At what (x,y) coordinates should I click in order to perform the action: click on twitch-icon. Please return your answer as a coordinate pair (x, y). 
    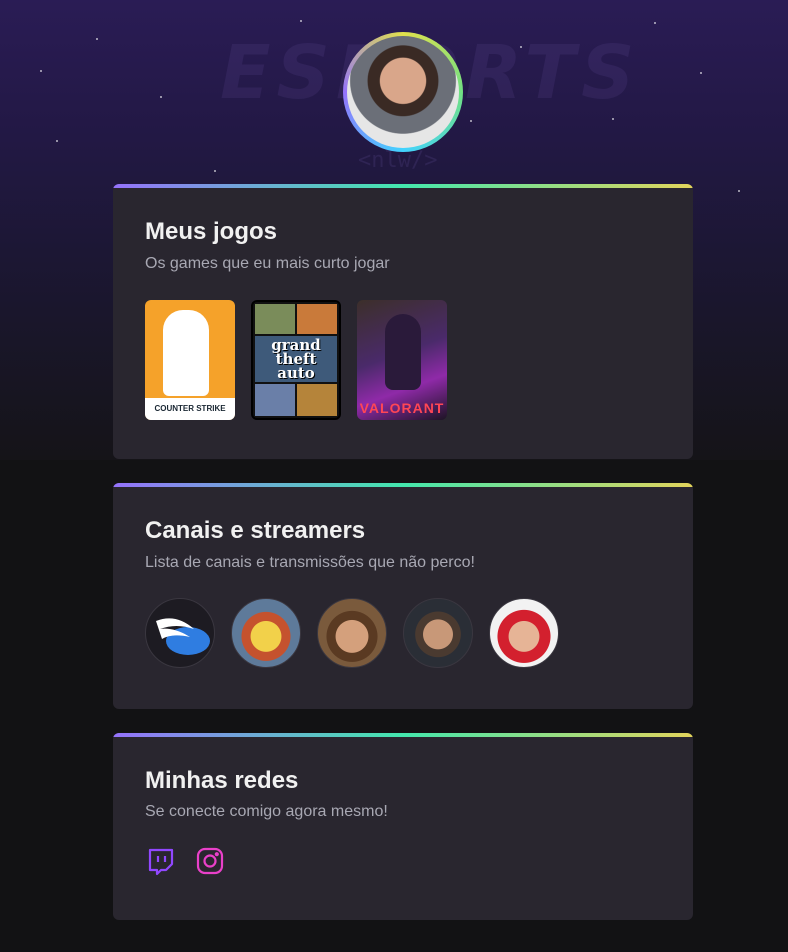
    Looking at the image, I should click on (161, 862).